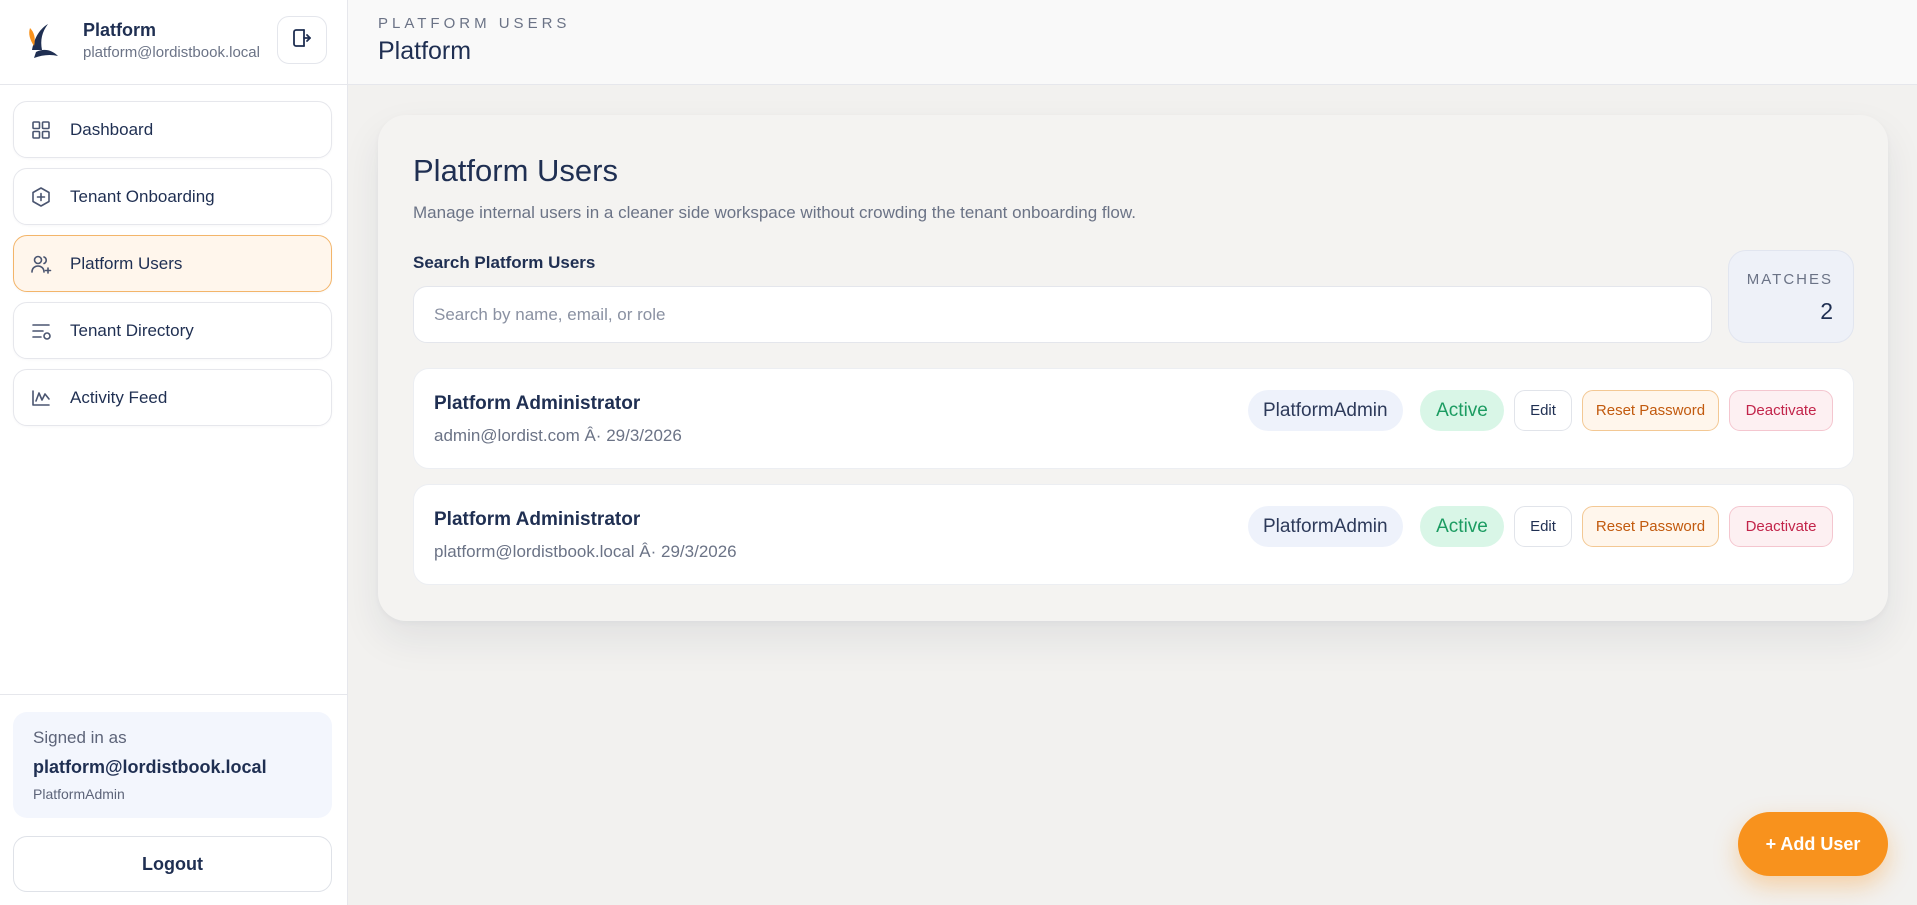 The width and height of the screenshot is (1917, 905). Describe the element at coordinates (42, 40) in the screenshot. I see `brand-logo-icon` at that location.